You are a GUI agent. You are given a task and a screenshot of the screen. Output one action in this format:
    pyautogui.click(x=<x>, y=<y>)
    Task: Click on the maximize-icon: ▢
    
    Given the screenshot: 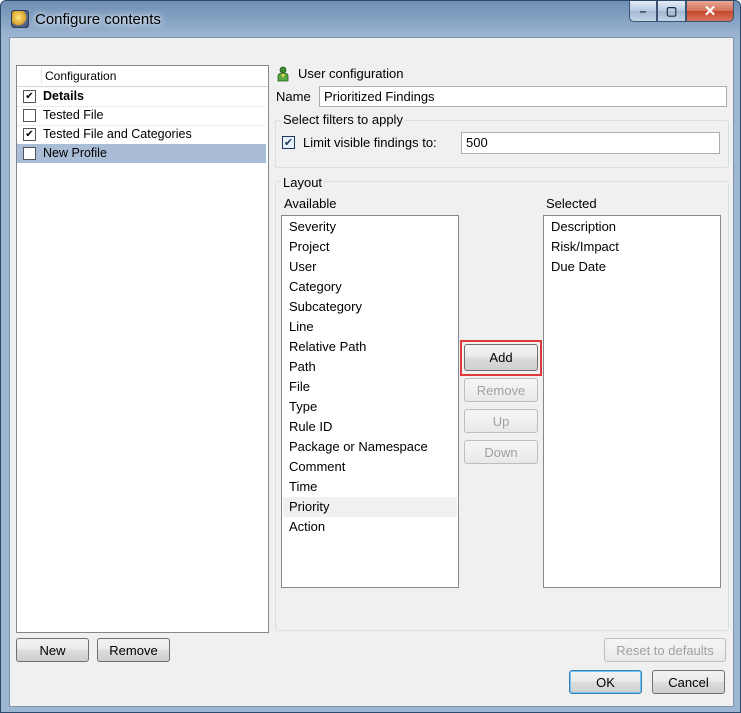 What is the action you would take?
    pyautogui.click(x=671, y=11)
    